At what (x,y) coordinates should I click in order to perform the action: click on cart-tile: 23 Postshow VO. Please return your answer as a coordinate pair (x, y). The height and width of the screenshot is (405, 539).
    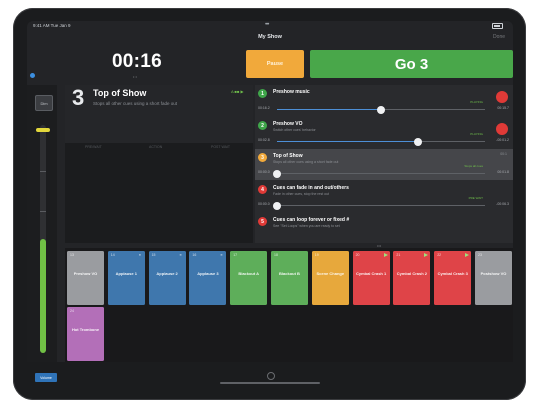
    Looking at the image, I should click on (493, 278).